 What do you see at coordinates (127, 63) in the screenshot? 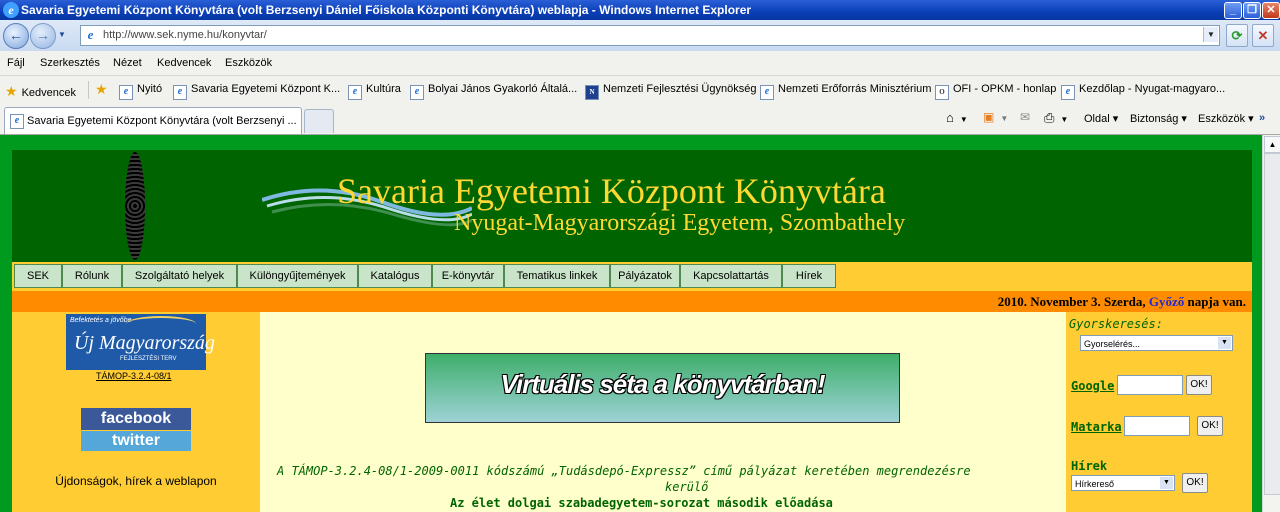
I see `menu-view: Nézet` at bounding box center [127, 63].